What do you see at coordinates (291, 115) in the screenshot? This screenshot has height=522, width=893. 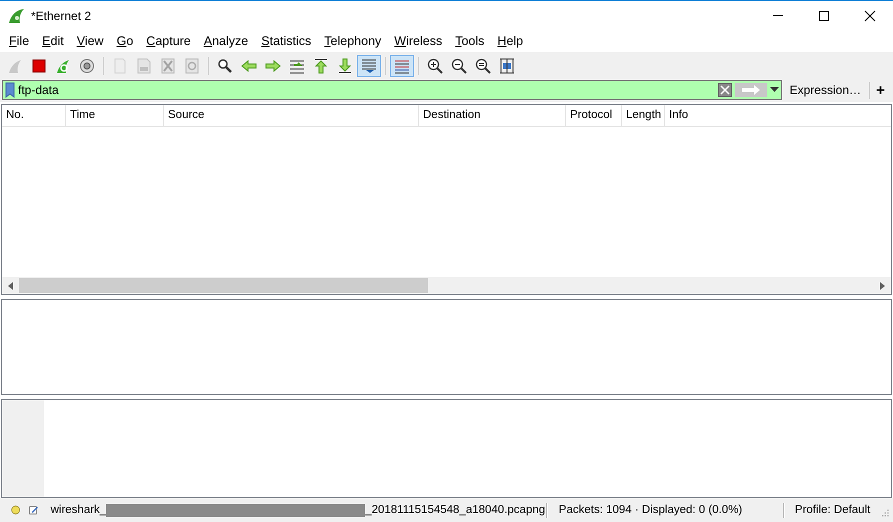 I see `column-header: Source` at bounding box center [291, 115].